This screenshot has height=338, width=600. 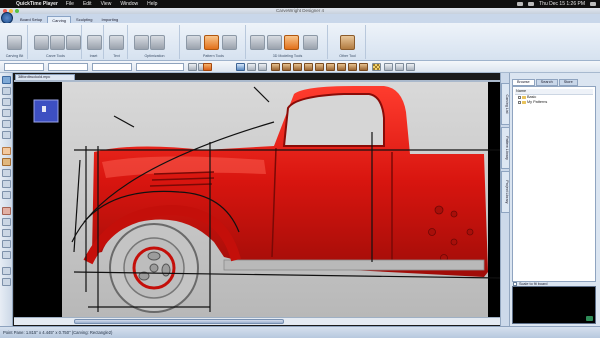 What do you see at coordinates (14, 56) in the screenshot?
I see `group-label-carving-bit: Carving Bit` at bounding box center [14, 56].